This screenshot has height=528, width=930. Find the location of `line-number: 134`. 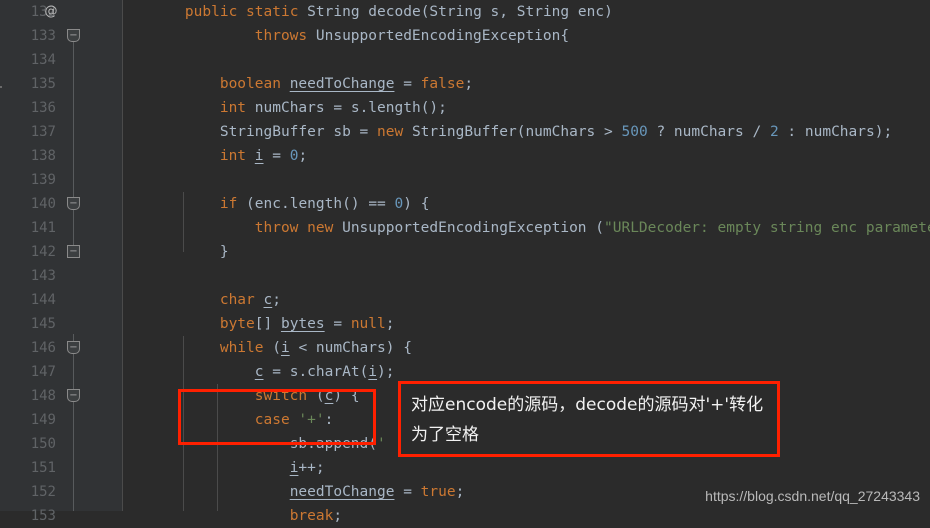

line-number: 134 is located at coordinates (43, 60).